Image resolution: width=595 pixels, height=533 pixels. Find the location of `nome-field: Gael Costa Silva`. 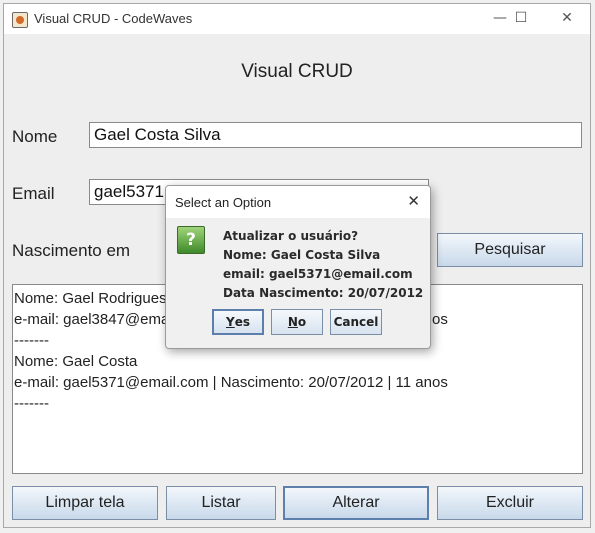

nome-field: Gael Costa Silva is located at coordinates (335, 135).